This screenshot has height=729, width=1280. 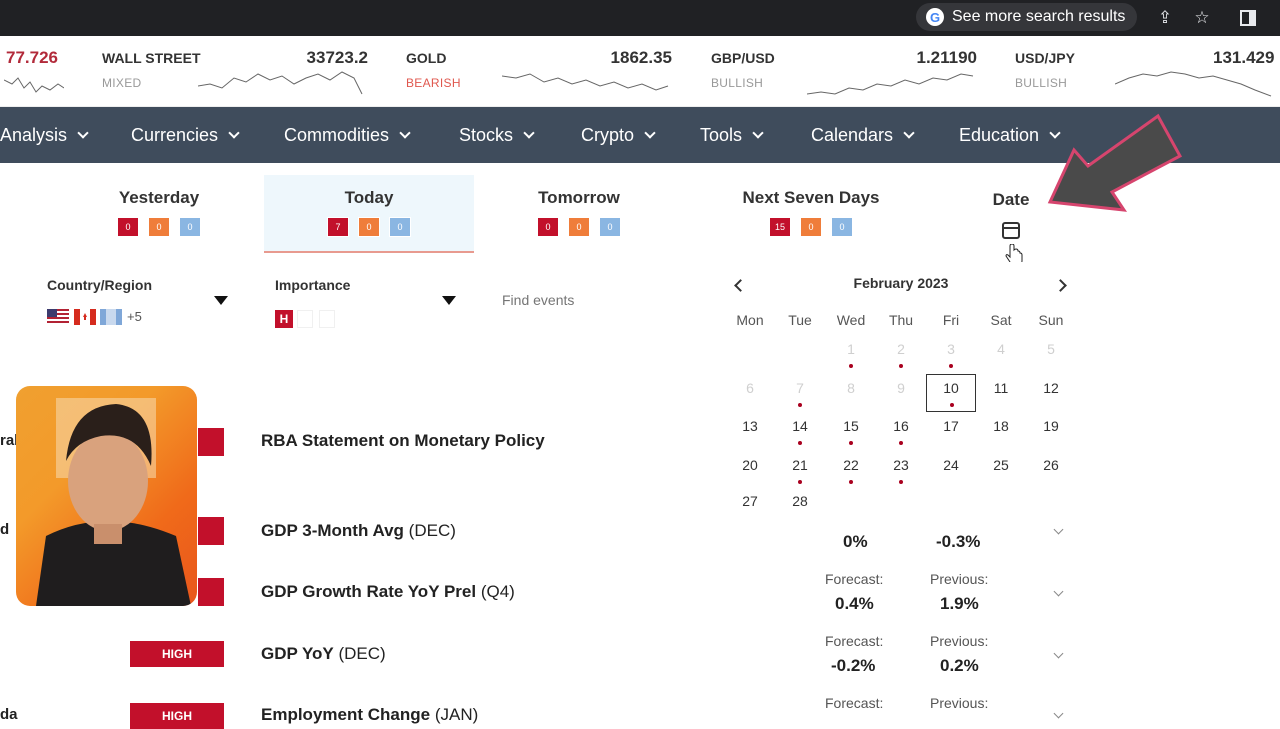 I want to click on nav-commodities: Commodities, so click(x=347, y=135).